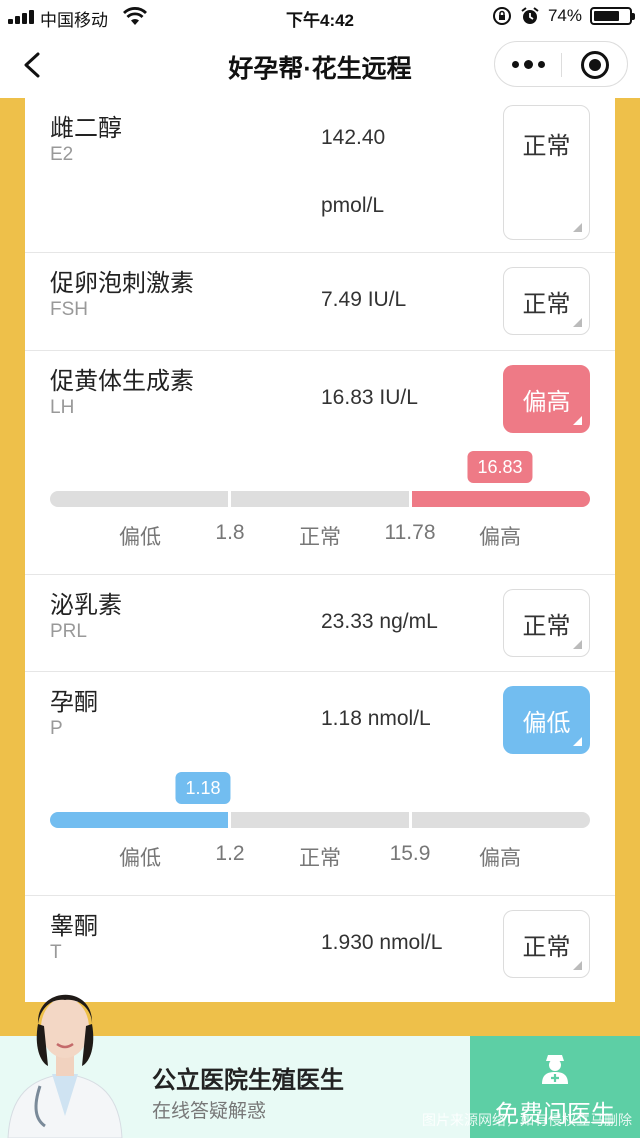  What do you see at coordinates (320, 302) in the screenshot?
I see `result-row-fsh: 促卵泡刺激素 FSH 7.49 IU/L 正常` at bounding box center [320, 302].